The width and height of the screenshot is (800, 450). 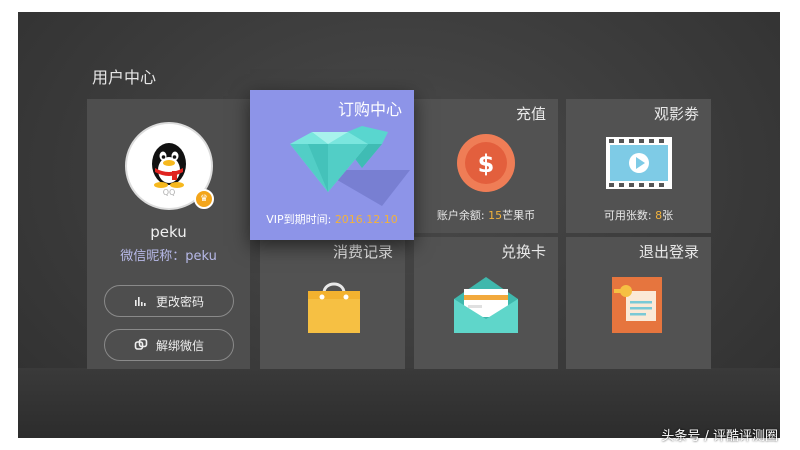 I want to click on vip-expiry-date: 2016.12.10, so click(x=366, y=219).